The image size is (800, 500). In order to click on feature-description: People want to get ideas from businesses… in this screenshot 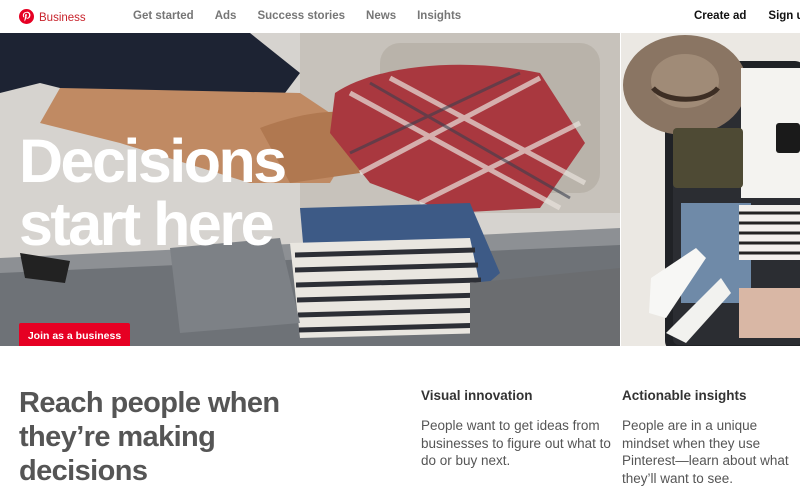, I will do `click(516, 443)`.